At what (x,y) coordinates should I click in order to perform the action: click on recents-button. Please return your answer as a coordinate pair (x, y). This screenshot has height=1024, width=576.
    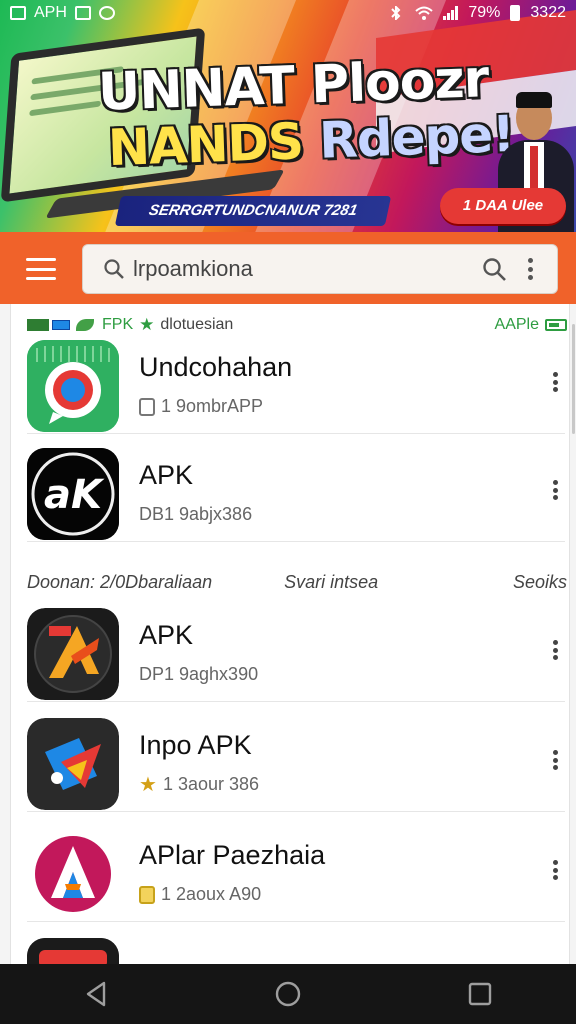
    Looking at the image, I should click on (480, 994).